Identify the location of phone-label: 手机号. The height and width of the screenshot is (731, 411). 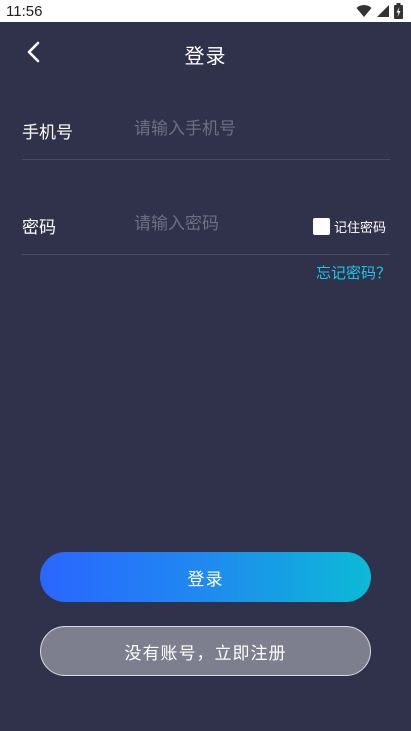
(47, 133).